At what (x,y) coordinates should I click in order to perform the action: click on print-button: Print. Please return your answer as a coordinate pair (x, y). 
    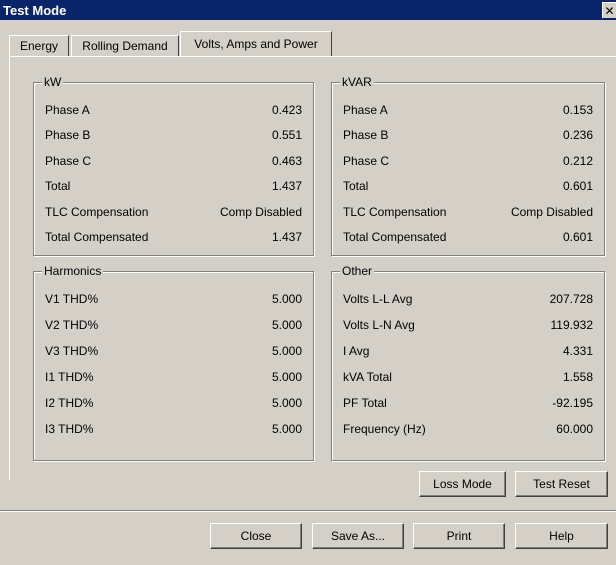
    Looking at the image, I should click on (459, 536).